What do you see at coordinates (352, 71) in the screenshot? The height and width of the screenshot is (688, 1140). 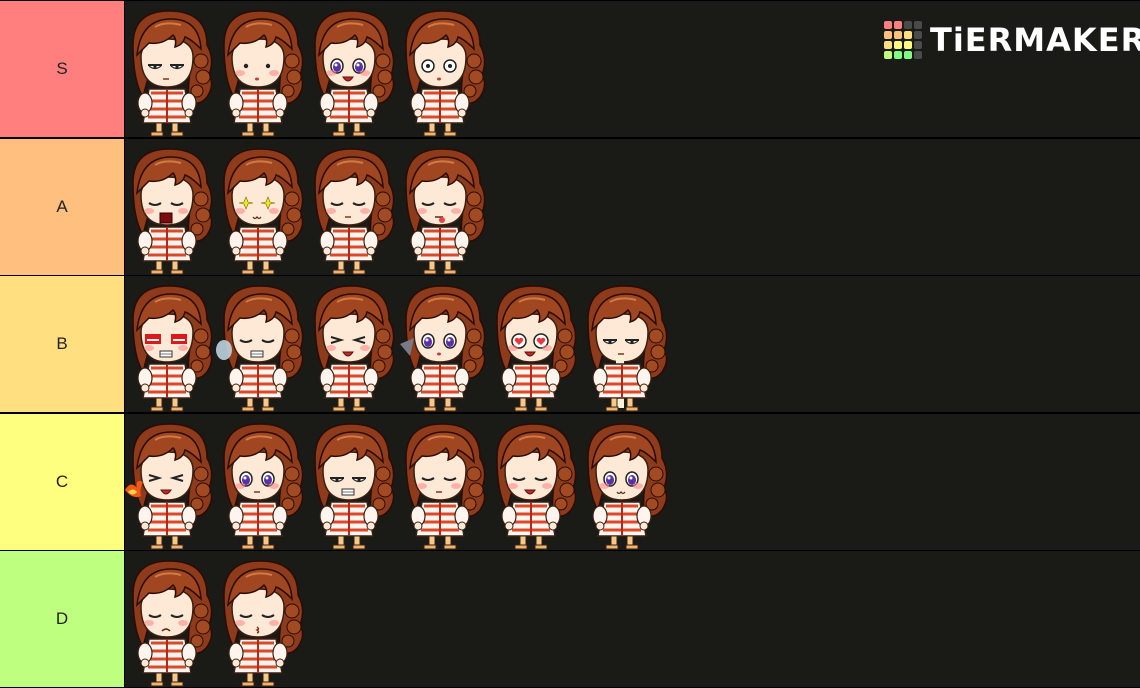 I see `character-sparkle-purple-icon` at bounding box center [352, 71].